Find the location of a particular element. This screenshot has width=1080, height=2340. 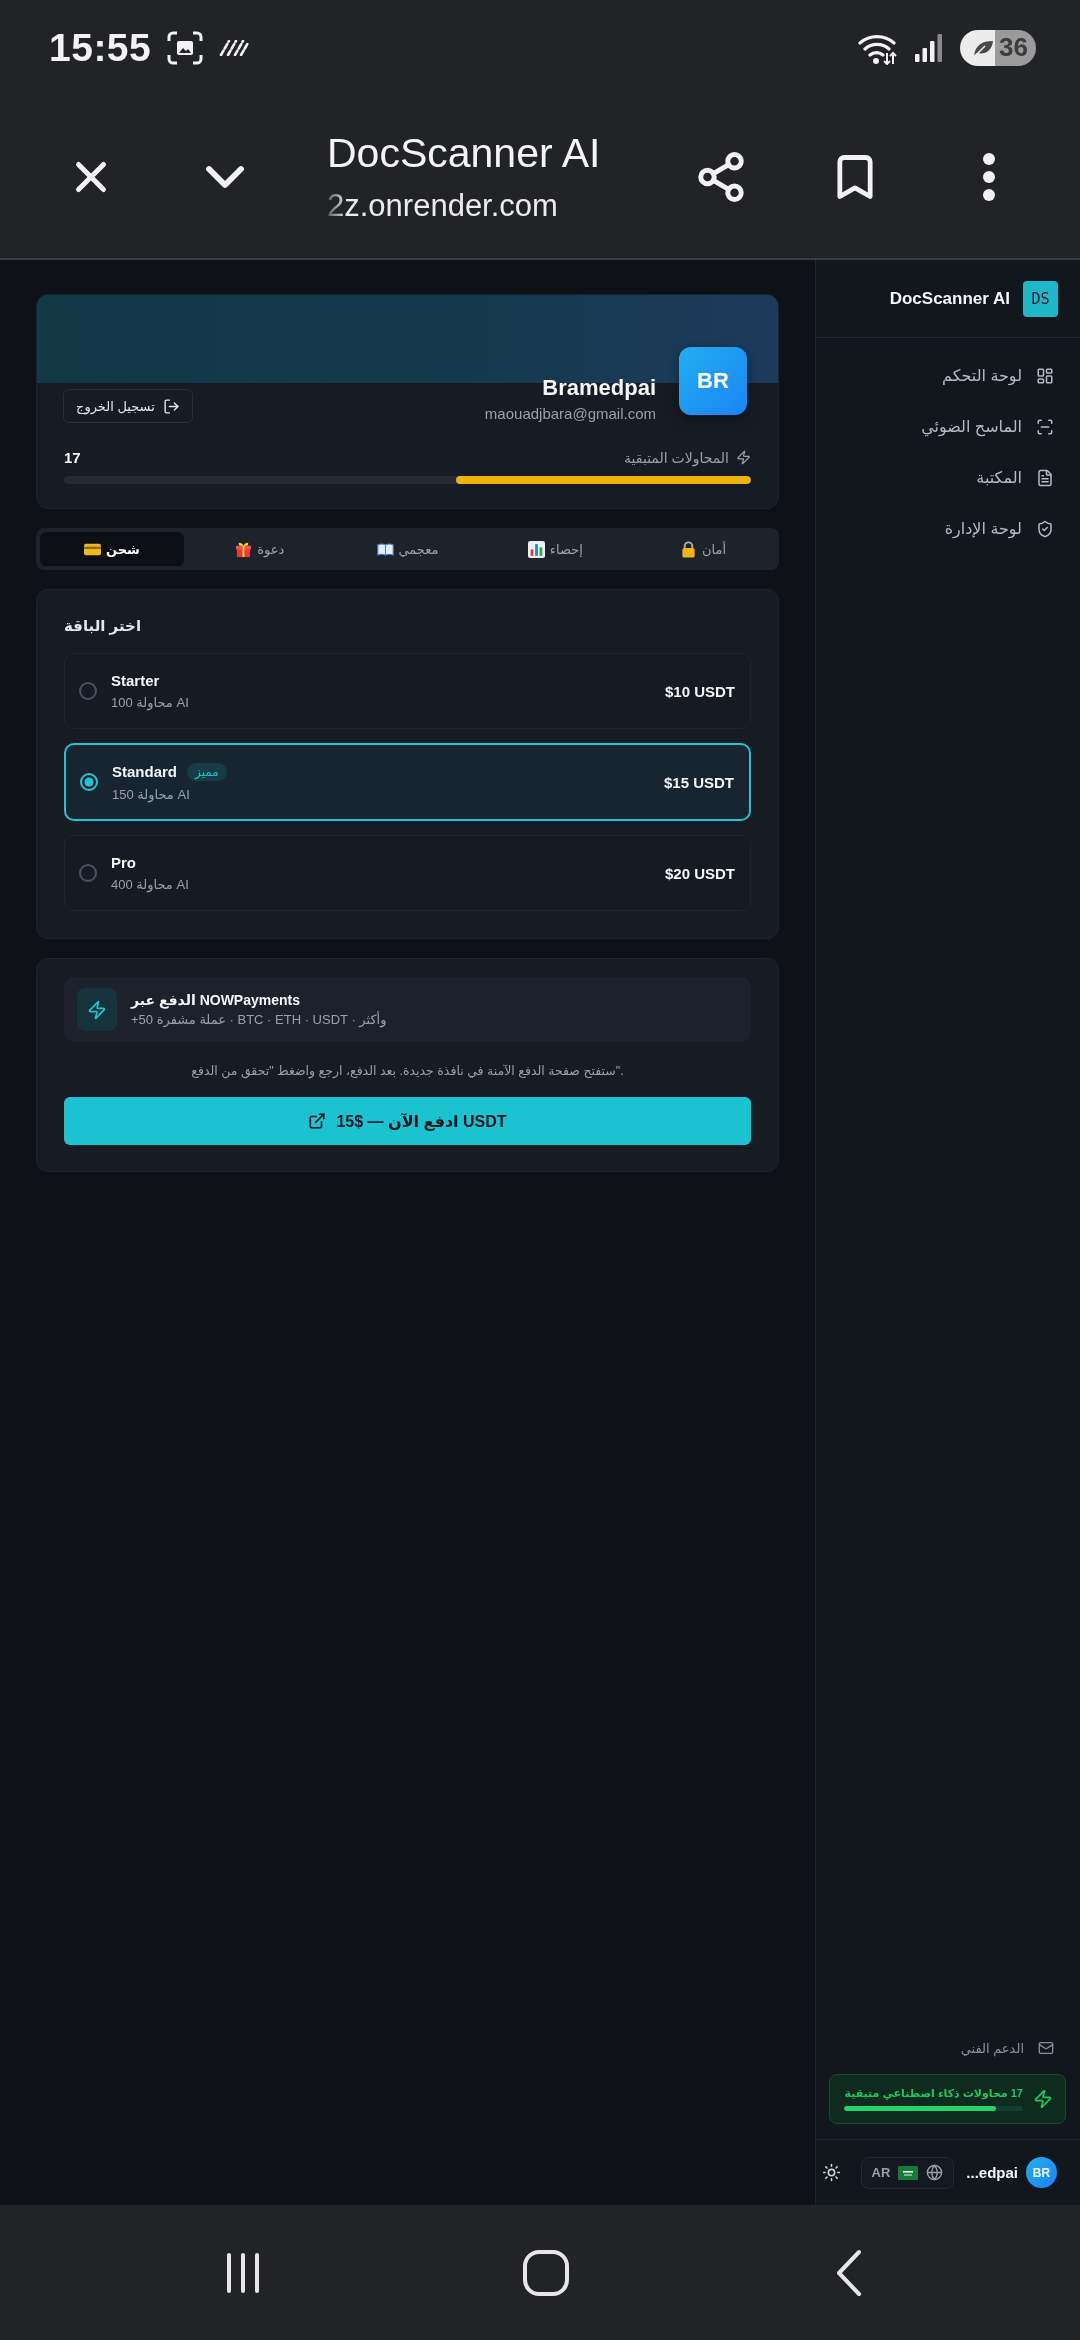

flag-icon is located at coordinates (908, 2172).